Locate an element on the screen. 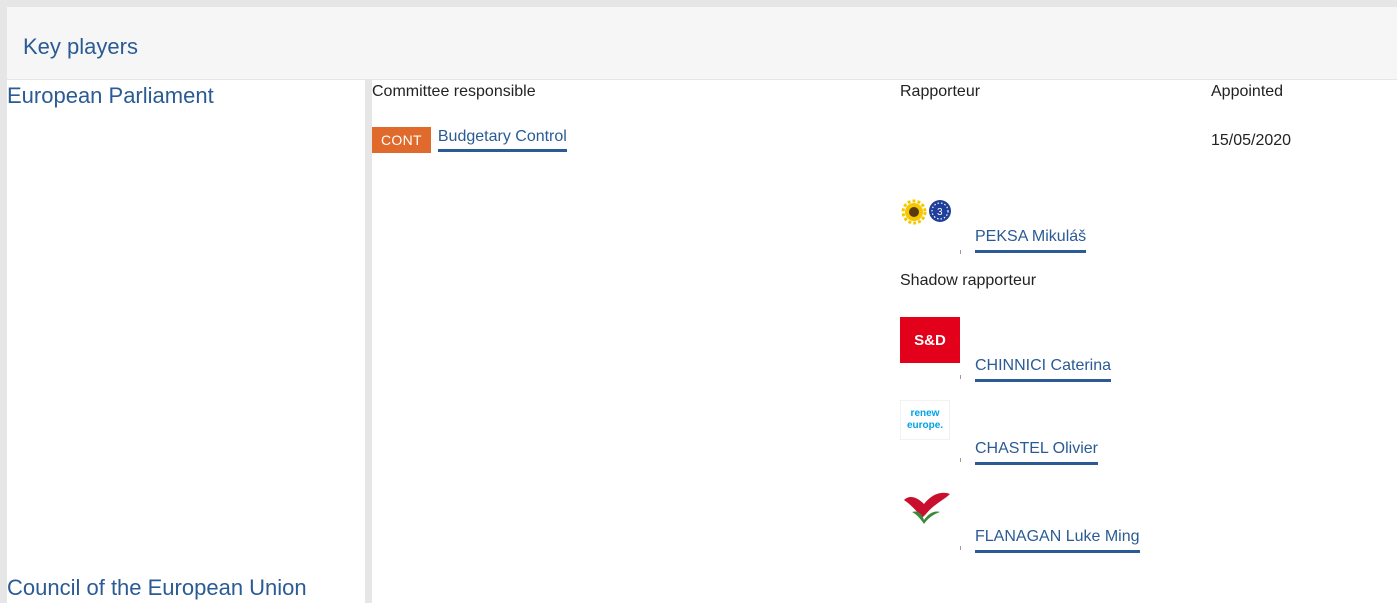 The image size is (1397, 603). shadow-rapporteur-link: FLANAGAN Luke Ming is located at coordinates (1057, 540).